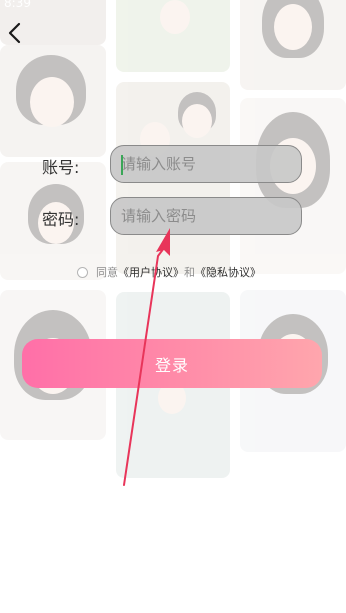 The height and width of the screenshot is (613, 346). What do you see at coordinates (189, 272) in the screenshot?
I see `agree-conjunction: 和` at bounding box center [189, 272].